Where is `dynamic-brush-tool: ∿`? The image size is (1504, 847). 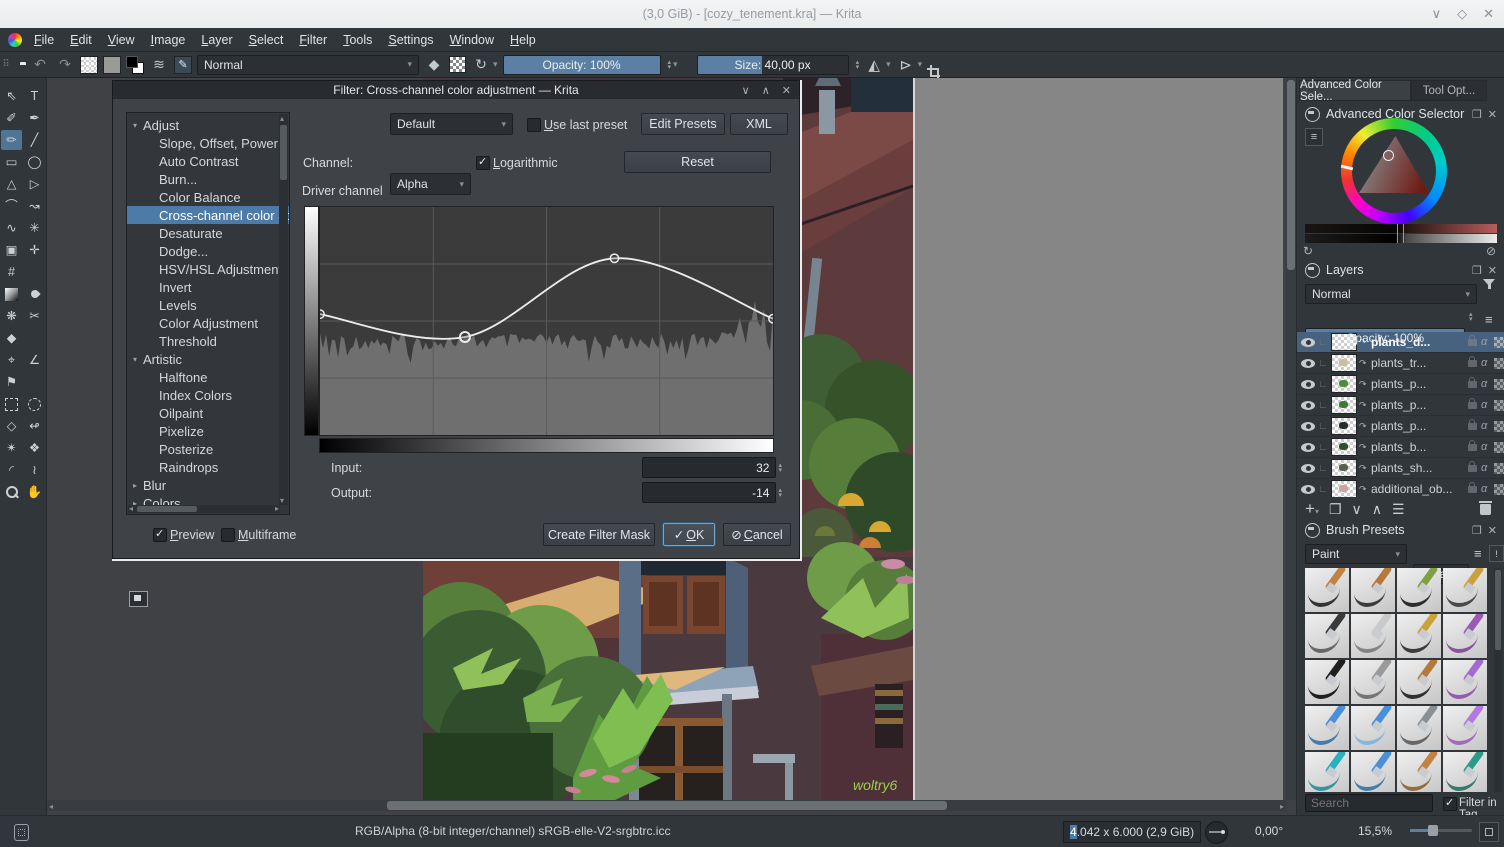
dynamic-brush-tool: ∿ is located at coordinates (11, 228).